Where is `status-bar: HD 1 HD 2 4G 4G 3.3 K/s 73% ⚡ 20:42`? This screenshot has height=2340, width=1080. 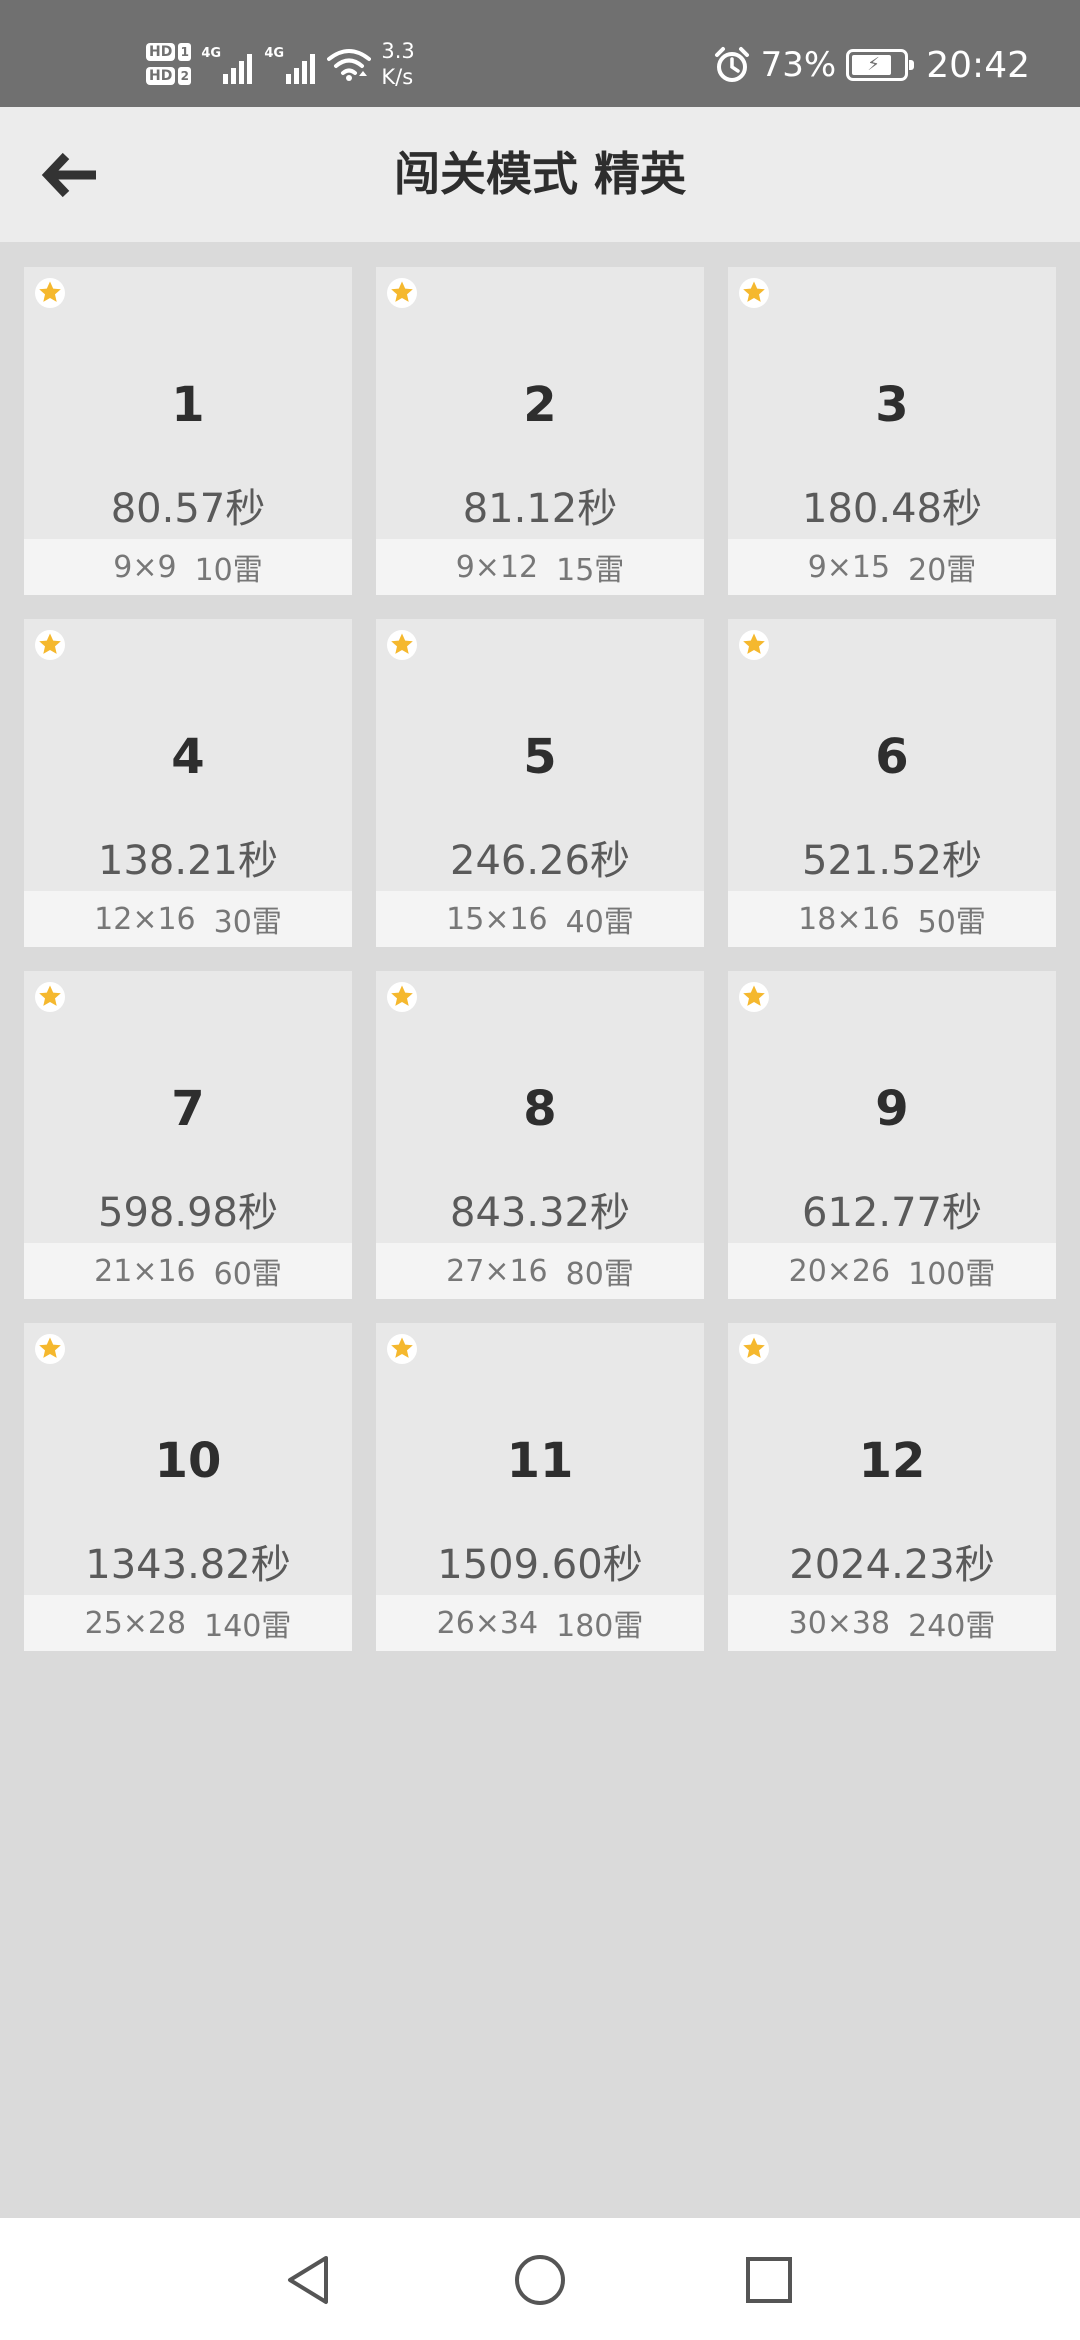
status-bar: HD 1 HD 2 4G 4G 3.3 K/s 73% ⚡ 20:42 is located at coordinates (540, 53).